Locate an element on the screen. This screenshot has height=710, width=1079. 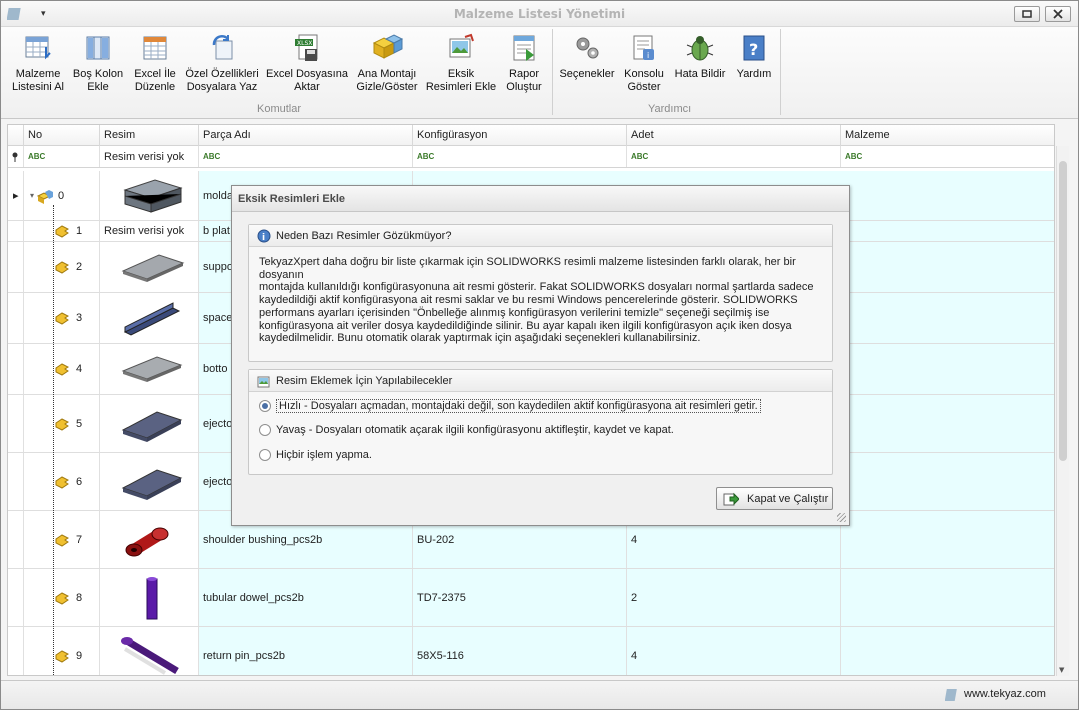
vertical-scrollbar: ▼ is located at coordinates (1062, 411).